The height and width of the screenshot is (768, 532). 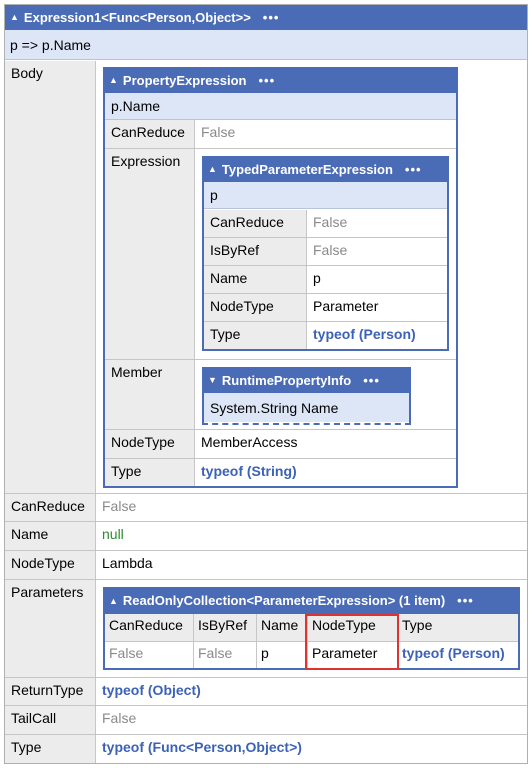 What do you see at coordinates (255, 223) in the screenshot?
I see `tp-label-canreduce: CanReduce` at bounding box center [255, 223].